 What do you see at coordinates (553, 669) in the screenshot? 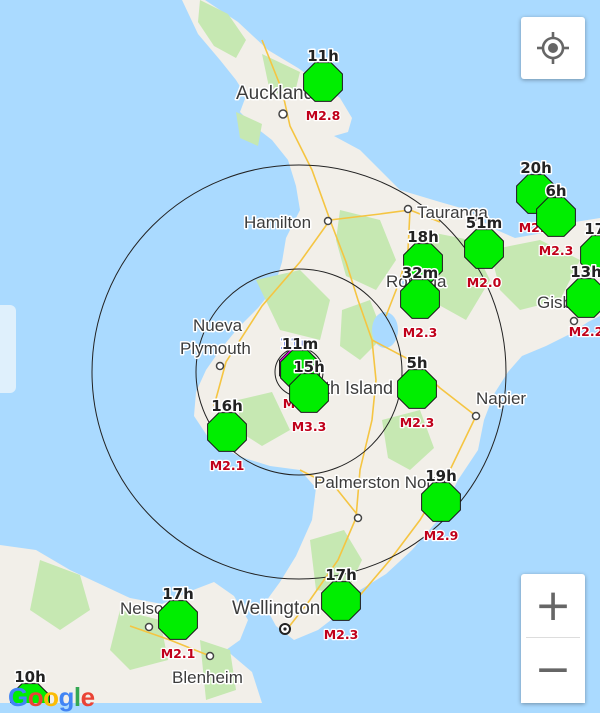
I see `zoom-out-button: −` at bounding box center [553, 669].